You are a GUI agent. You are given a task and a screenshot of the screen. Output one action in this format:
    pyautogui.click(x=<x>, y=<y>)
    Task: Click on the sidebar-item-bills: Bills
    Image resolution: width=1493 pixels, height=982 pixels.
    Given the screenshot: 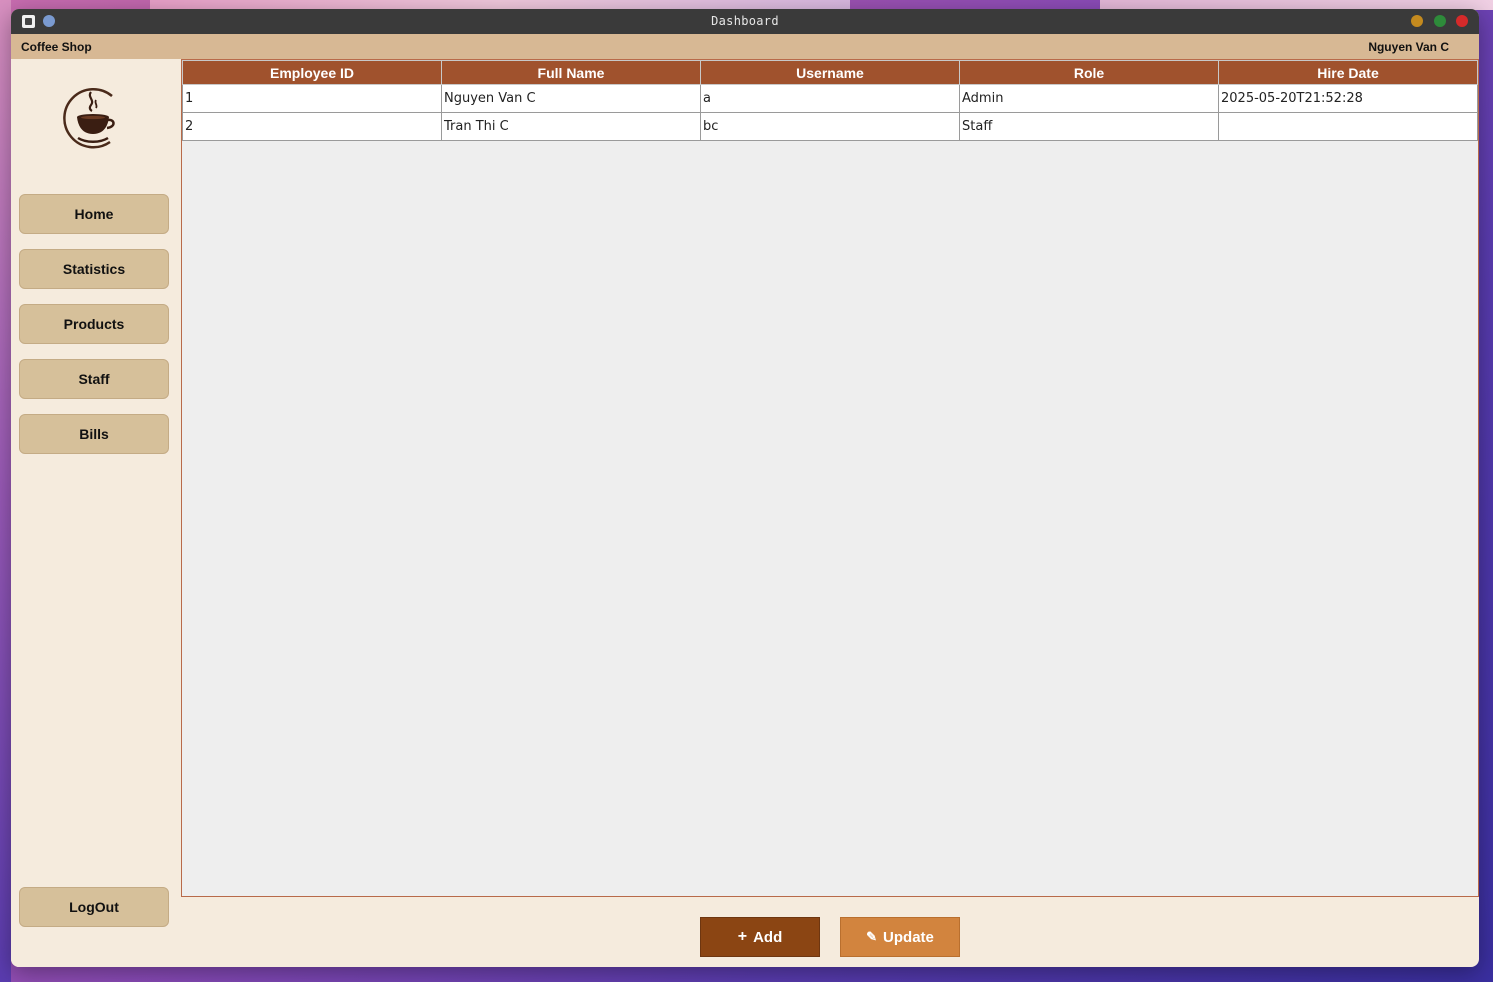 What is the action you would take?
    pyautogui.click(x=94, y=434)
    